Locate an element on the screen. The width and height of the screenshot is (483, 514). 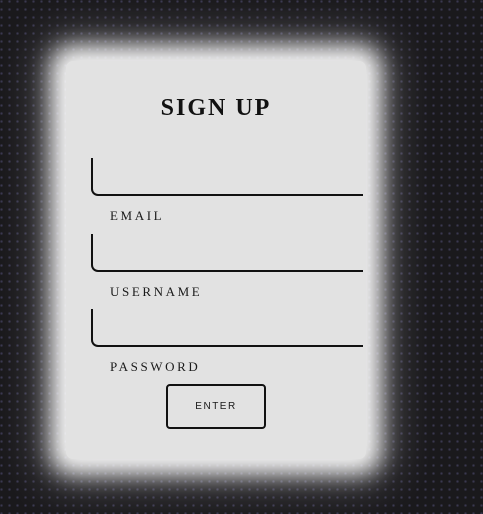
password-field is located at coordinates (227, 328).